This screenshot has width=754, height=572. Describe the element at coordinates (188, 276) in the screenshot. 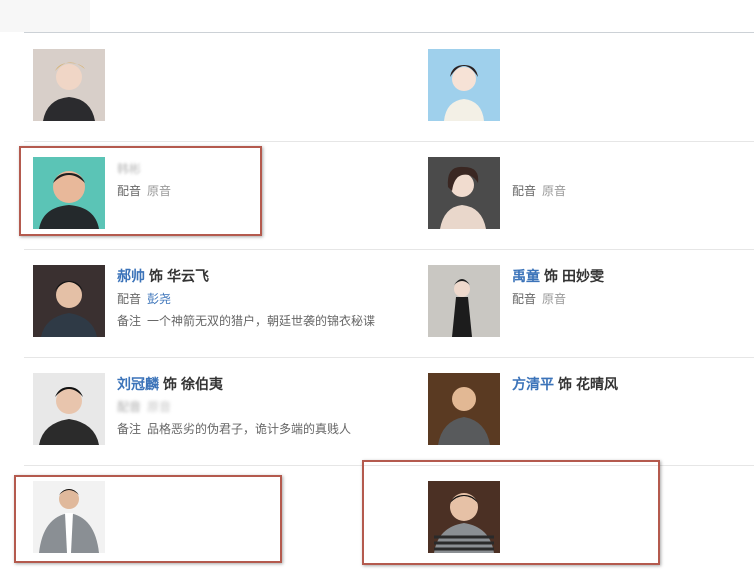

I see `role-name: 华云飞` at that location.